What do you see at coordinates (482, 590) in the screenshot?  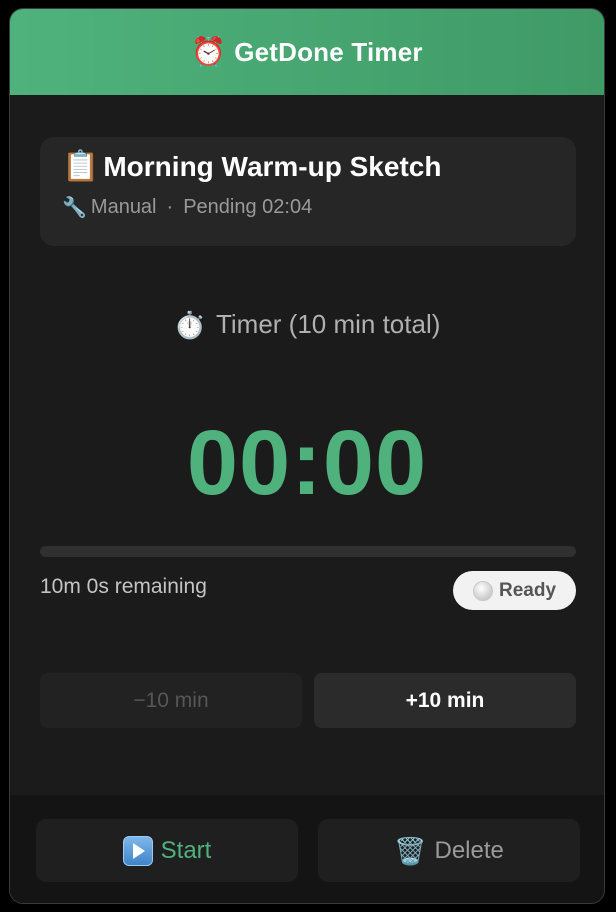 I see `white-circle-icon` at bounding box center [482, 590].